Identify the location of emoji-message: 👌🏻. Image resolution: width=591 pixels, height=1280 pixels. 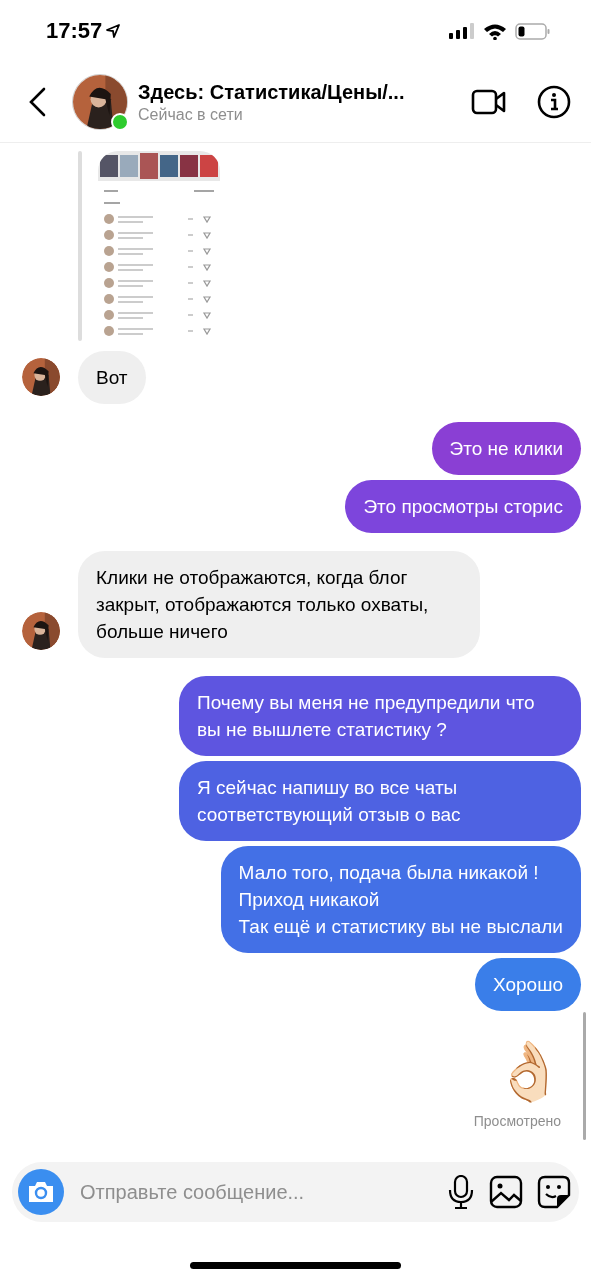
(529, 1071).